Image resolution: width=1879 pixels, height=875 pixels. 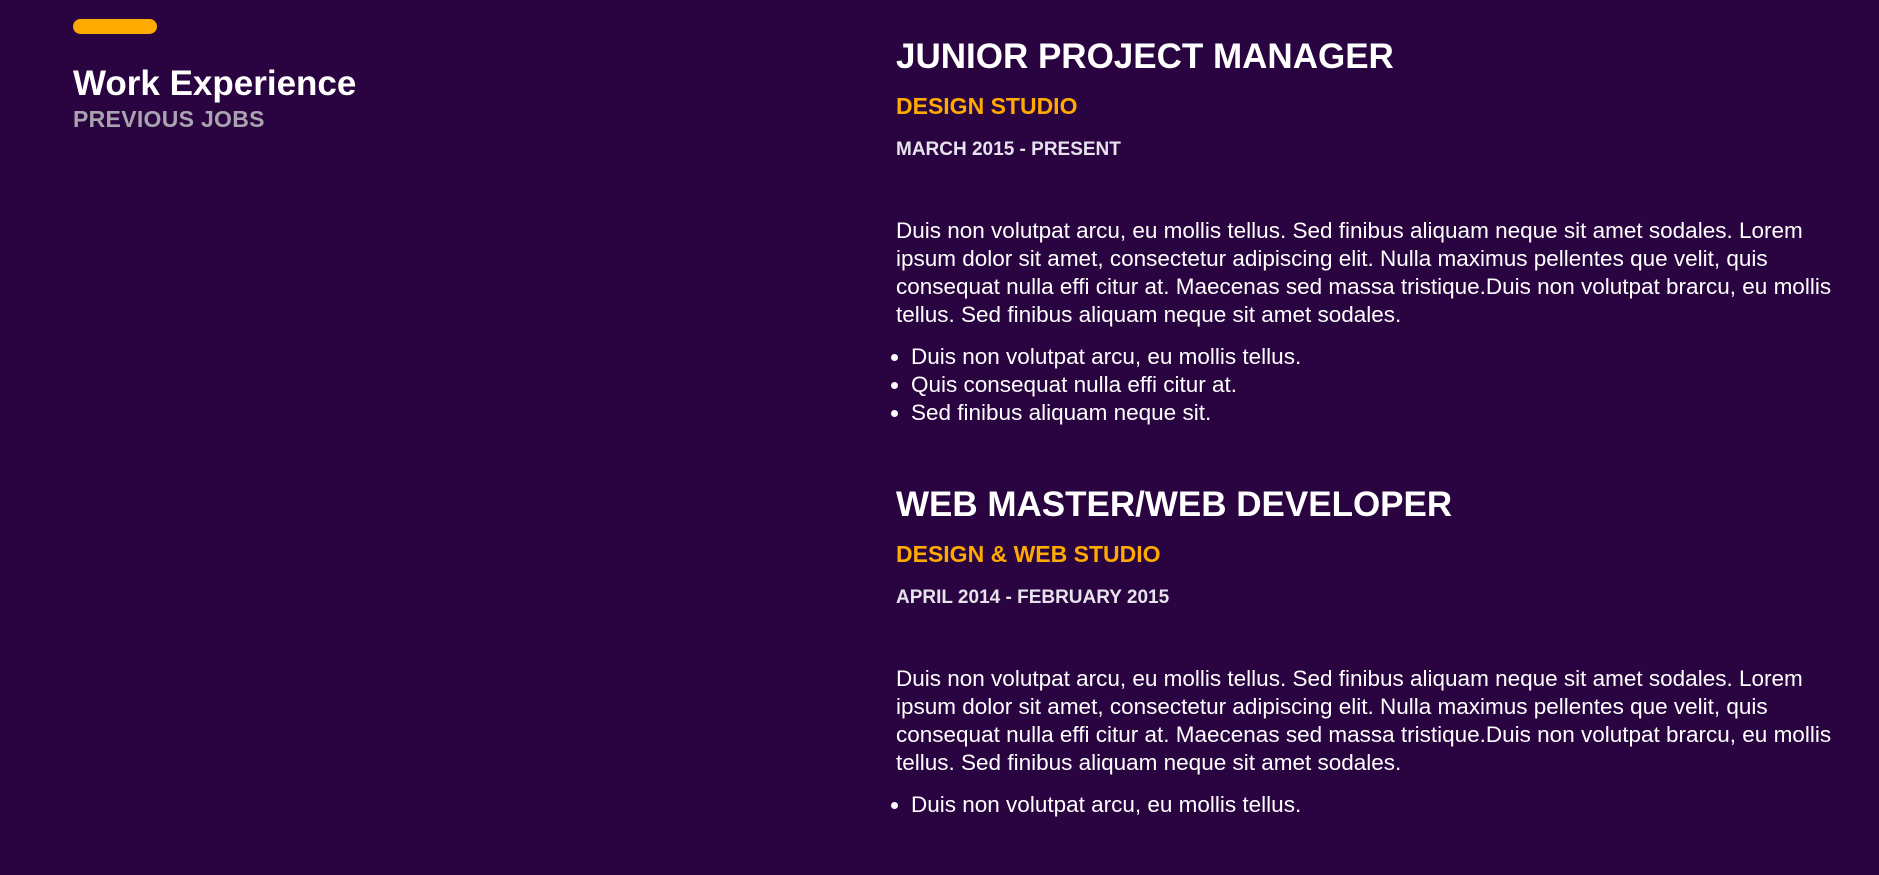 I want to click on section-subtitle: PREVIOUS JOBS, so click(x=169, y=119).